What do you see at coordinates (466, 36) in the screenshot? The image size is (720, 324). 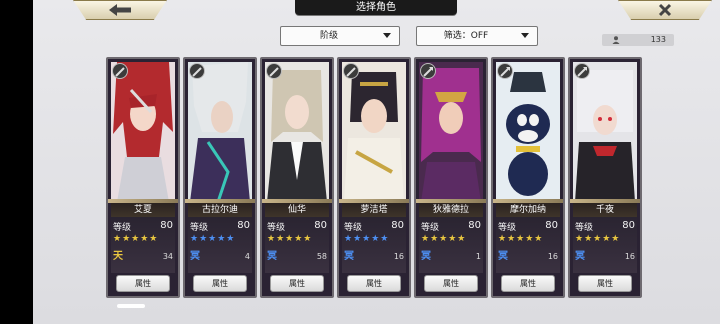 I see `filter-dropdown-label: 筛选：OFF` at bounding box center [466, 36].